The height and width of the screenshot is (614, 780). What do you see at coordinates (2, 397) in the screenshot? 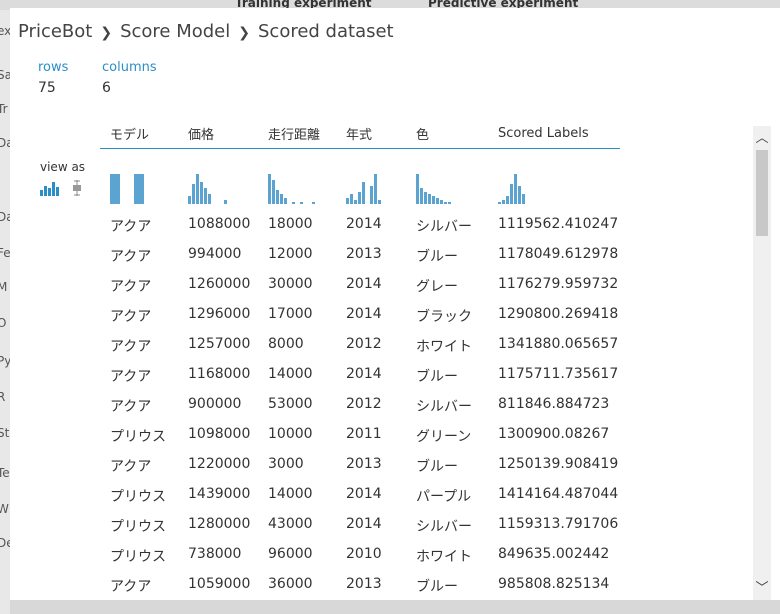
I see `background-sidebar-item: R` at bounding box center [2, 397].